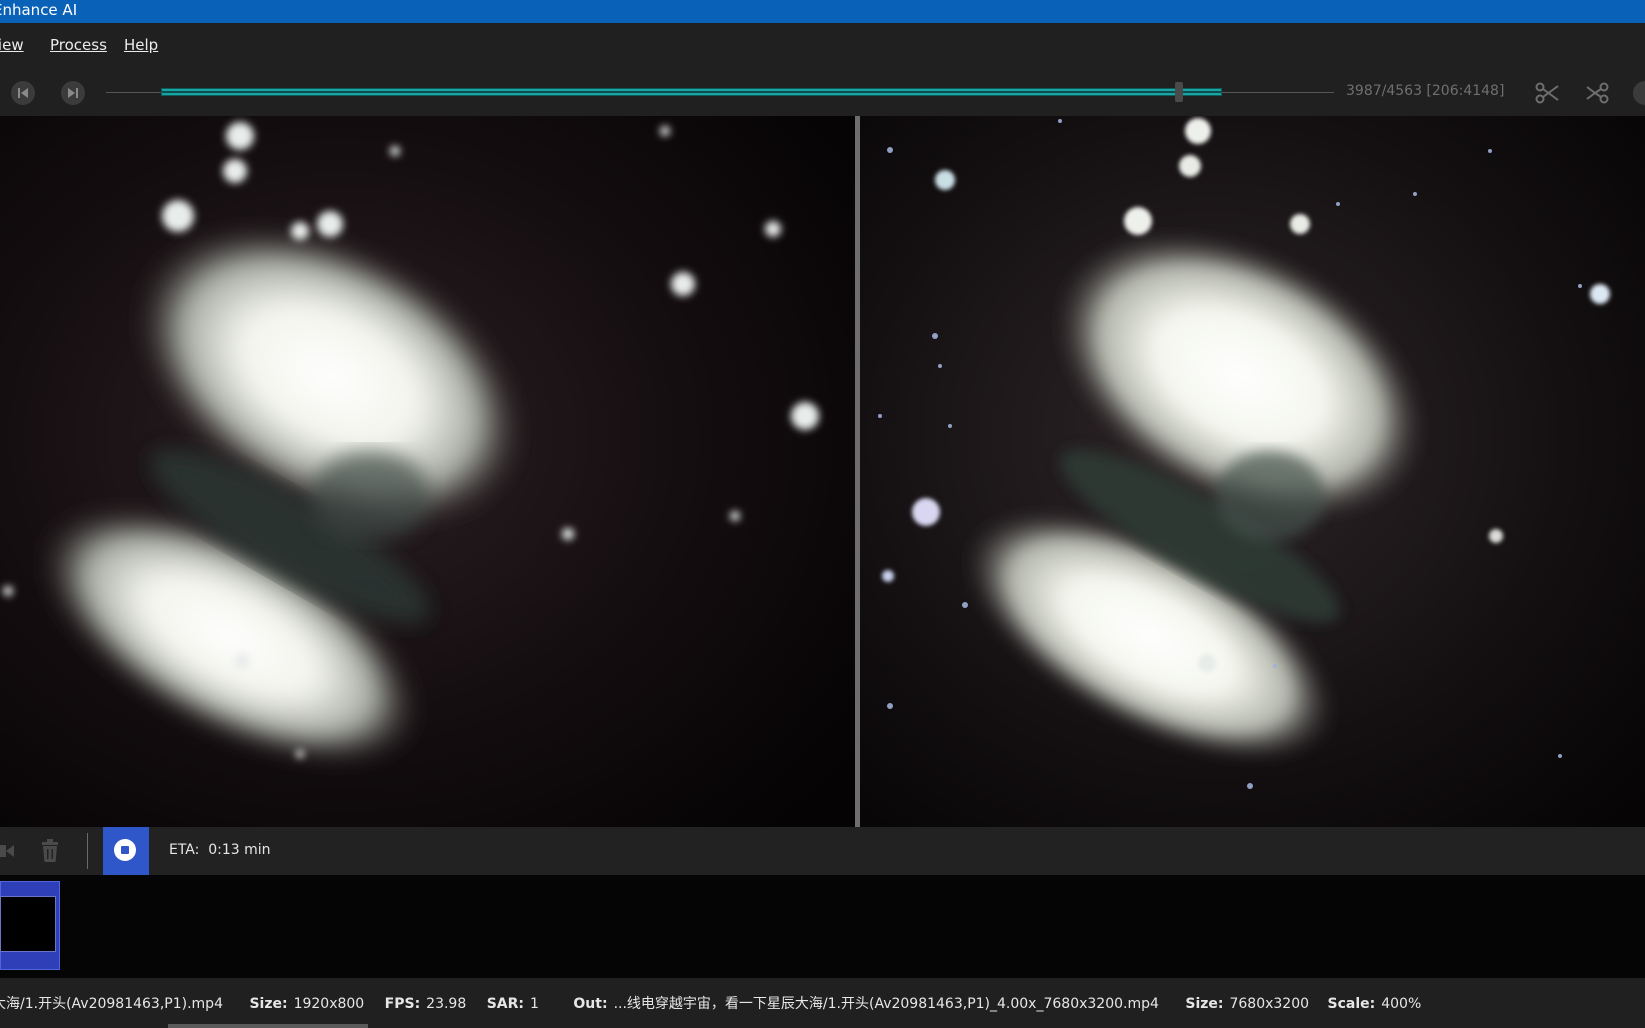 The height and width of the screenshot is (1028, 1645). What do you see at coordinates (87, 851) in the screenshot?
I see `toolbar-separator` at bounding box center [87, 851].